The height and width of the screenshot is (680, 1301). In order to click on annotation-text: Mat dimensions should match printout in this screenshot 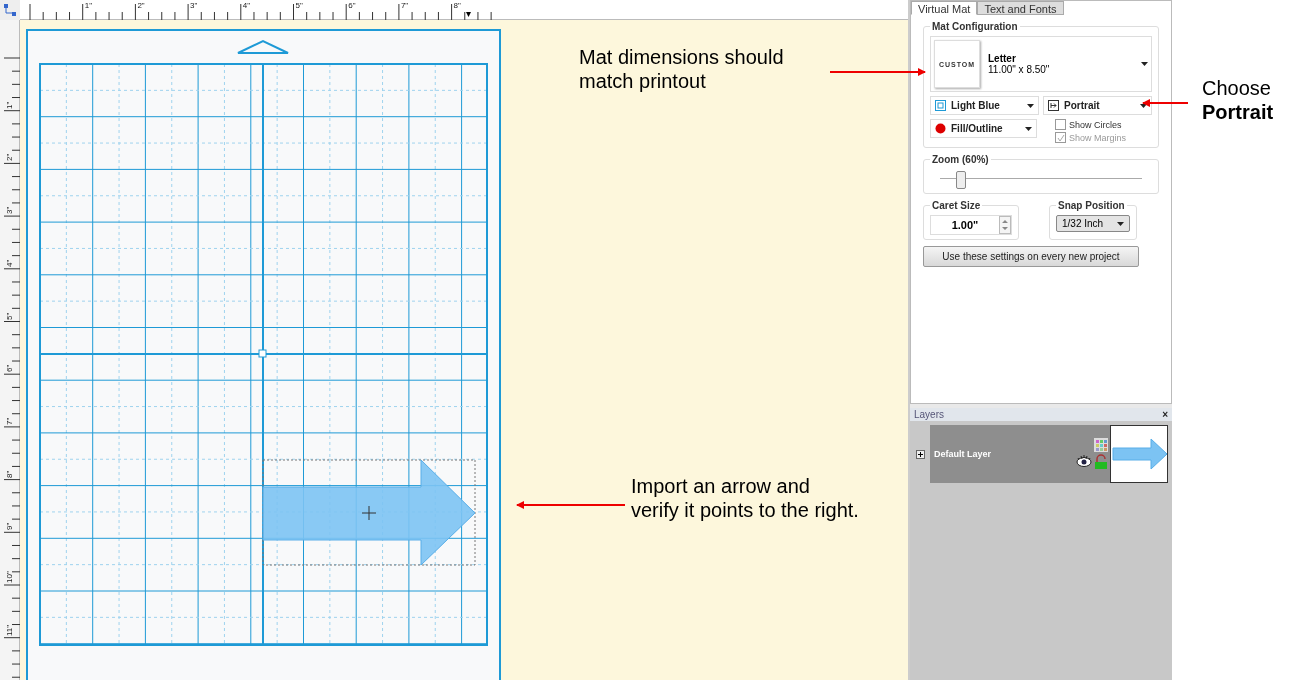, I will do `click(682, 69)`.